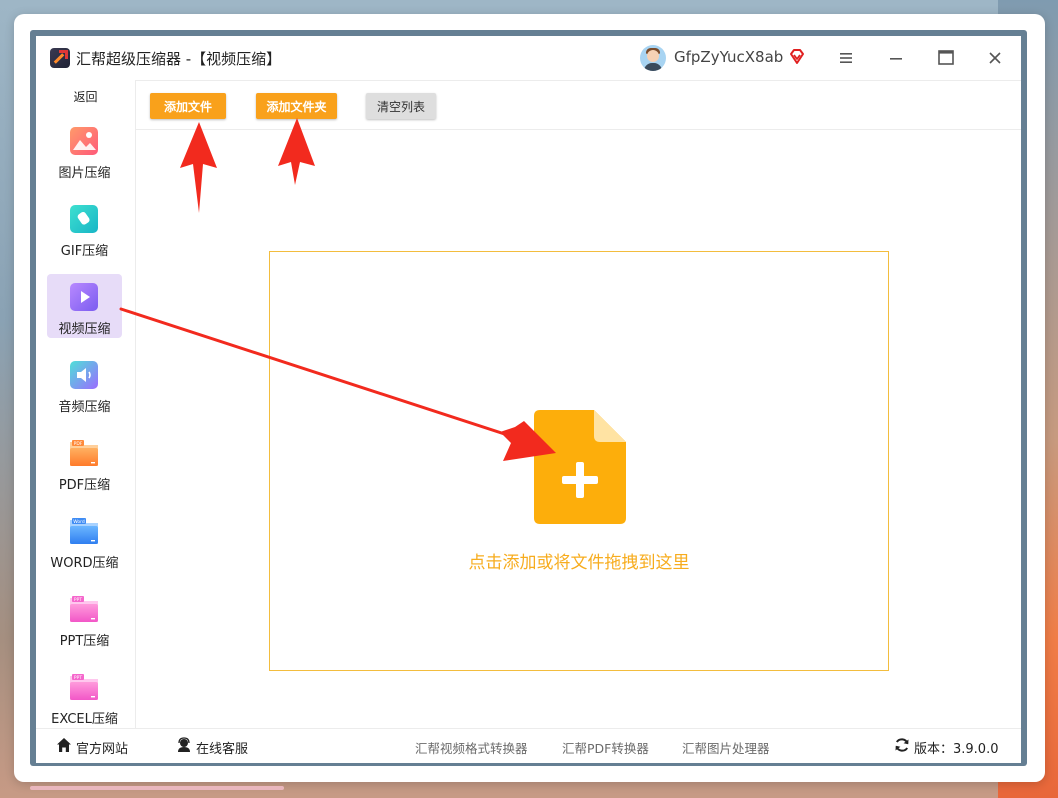 The height and width of the screenshot is (798, 1058). I want to click on sidebar-item-label: PPT压缩, so click(84, 641).